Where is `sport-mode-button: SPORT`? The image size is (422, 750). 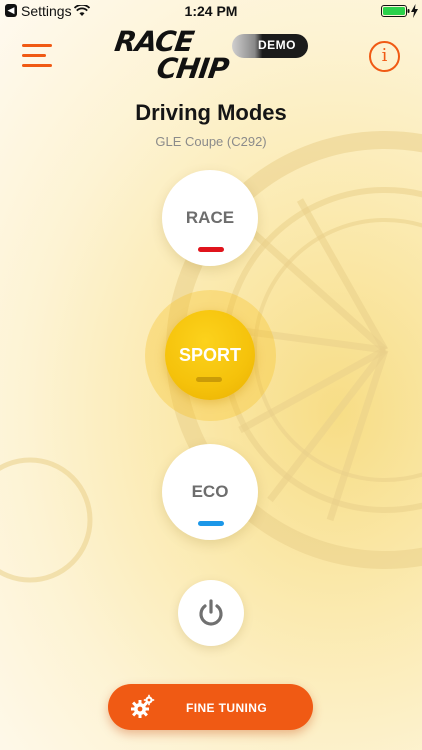 sport-mode-button: SPORT is located at coordinates (210, 355).